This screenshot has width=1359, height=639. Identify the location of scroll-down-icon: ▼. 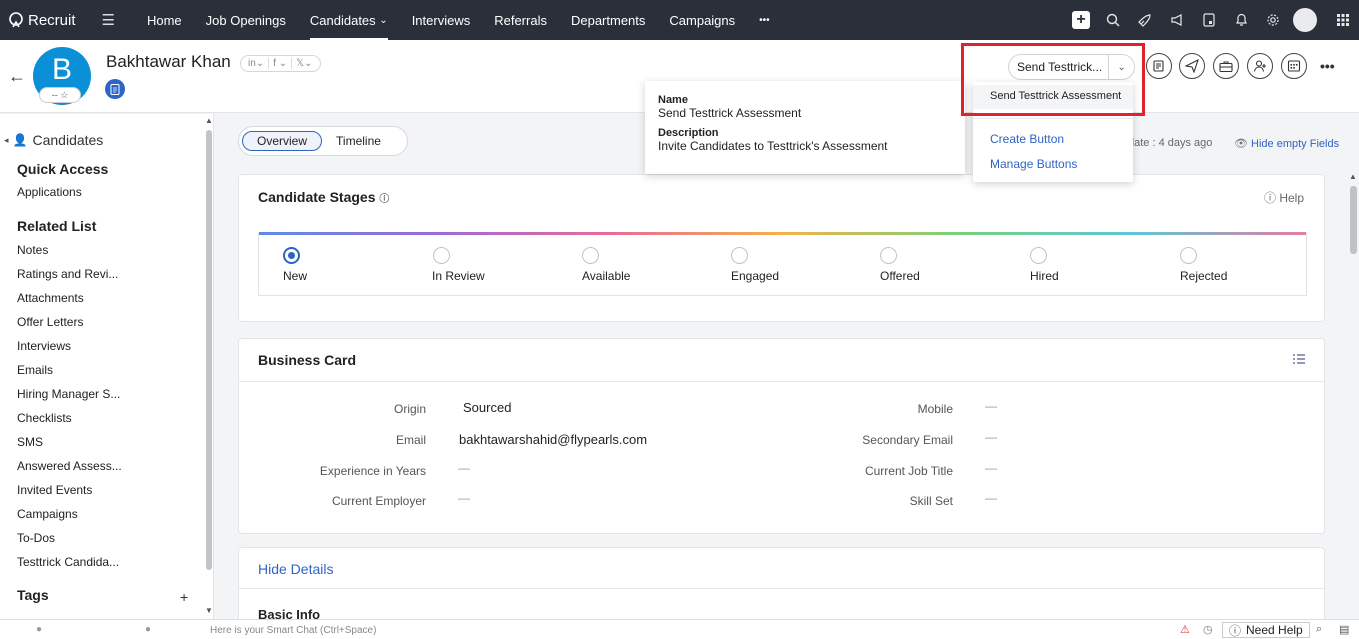
(209, 610).